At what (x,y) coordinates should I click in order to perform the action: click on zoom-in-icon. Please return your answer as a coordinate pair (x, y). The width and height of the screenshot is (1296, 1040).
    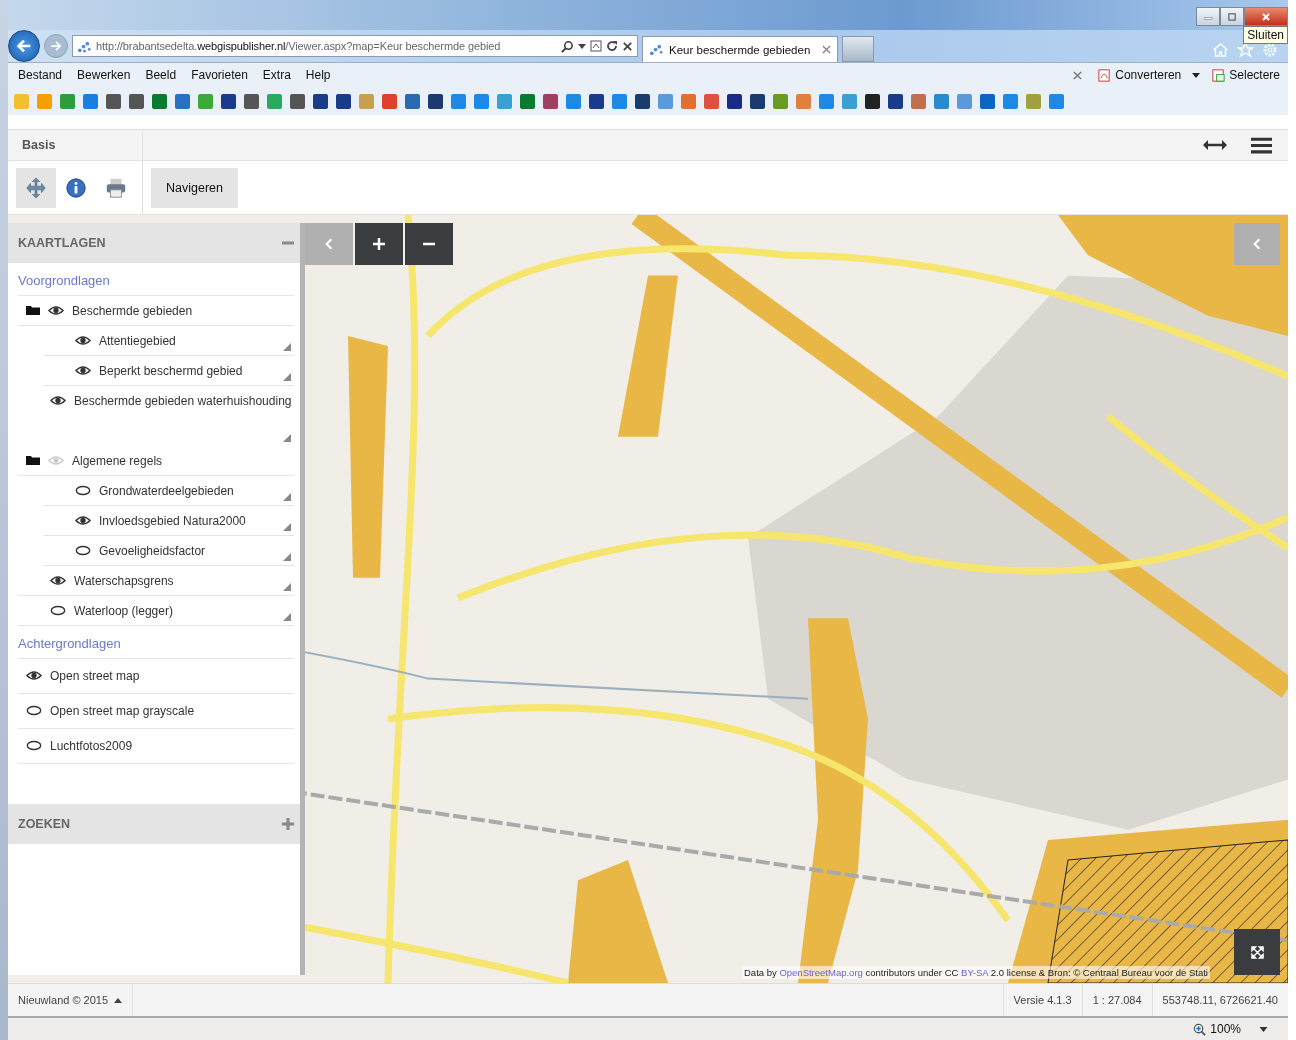
    Looking at the image, I should click on (1200, 1029).